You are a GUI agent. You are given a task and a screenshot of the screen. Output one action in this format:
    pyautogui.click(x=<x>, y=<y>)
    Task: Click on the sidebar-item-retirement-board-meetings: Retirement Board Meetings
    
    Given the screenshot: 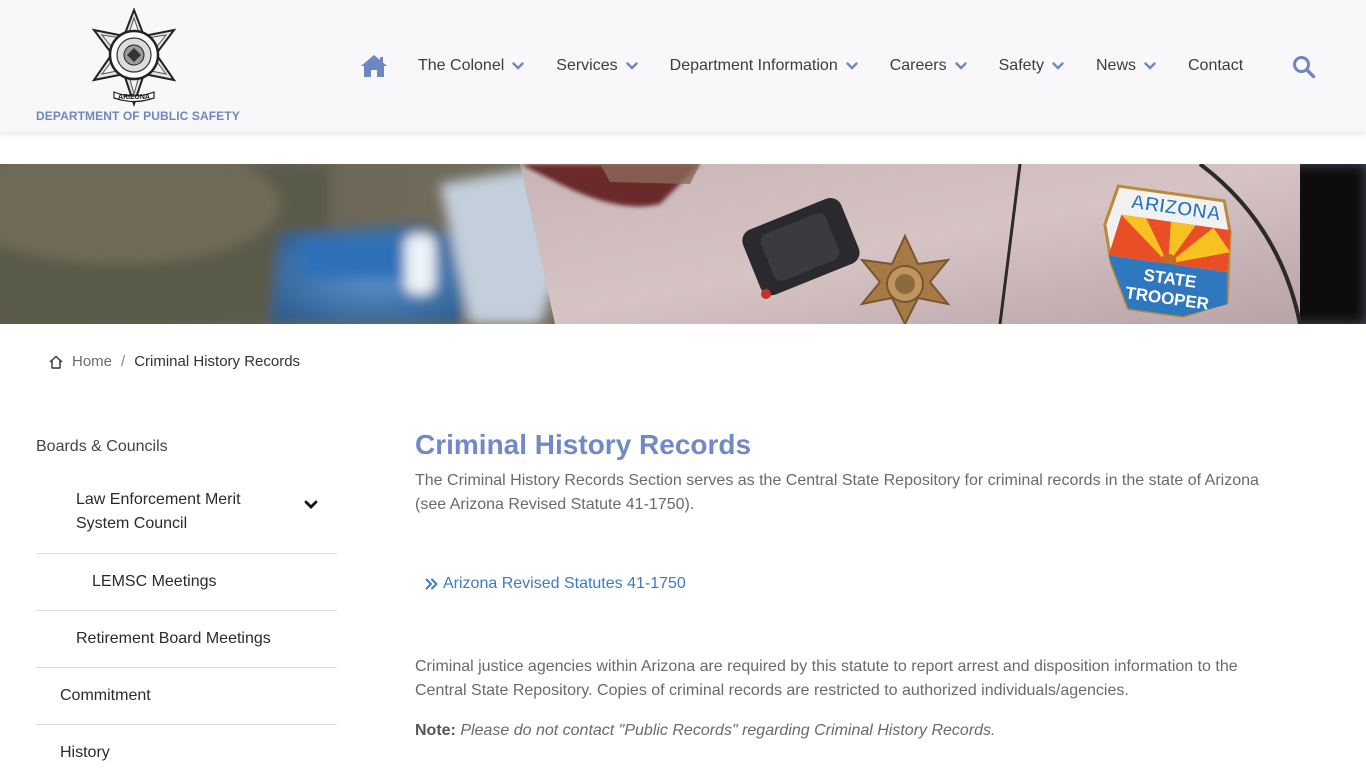 What is the action you would take?
    pyautogui.click(x=186, y=639)
    